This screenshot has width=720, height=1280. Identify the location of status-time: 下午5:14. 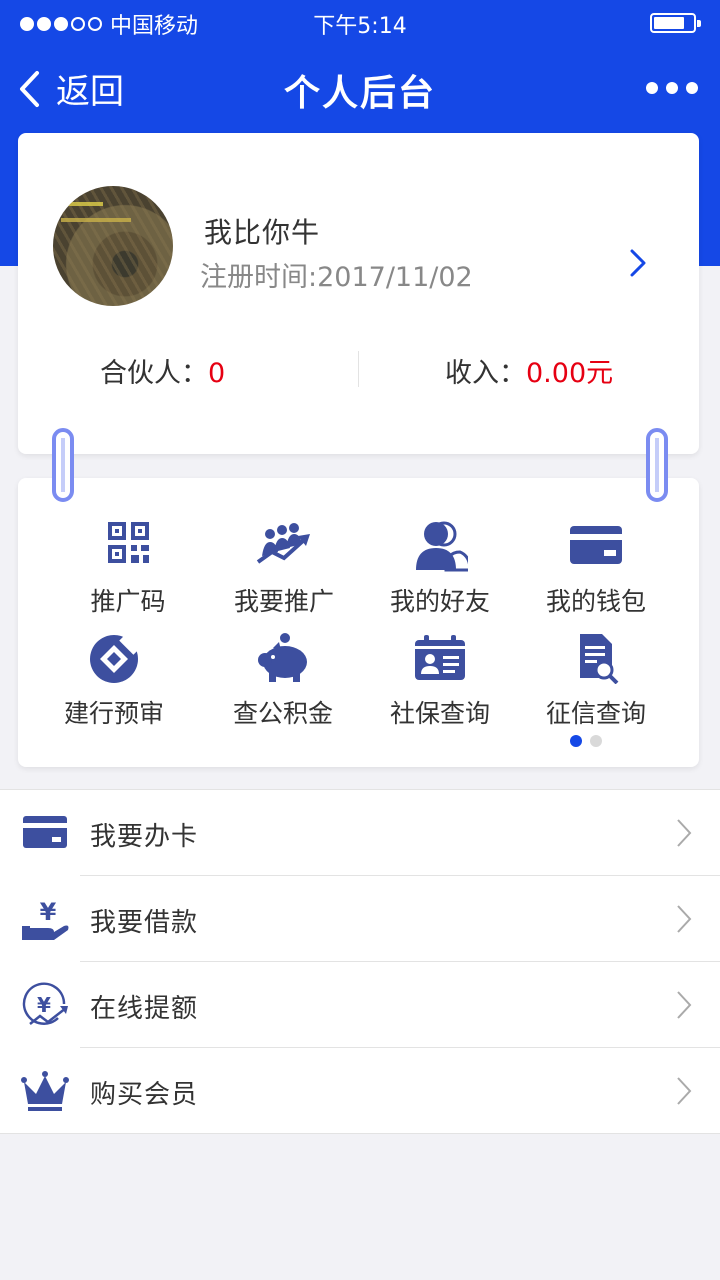
(360, 26).